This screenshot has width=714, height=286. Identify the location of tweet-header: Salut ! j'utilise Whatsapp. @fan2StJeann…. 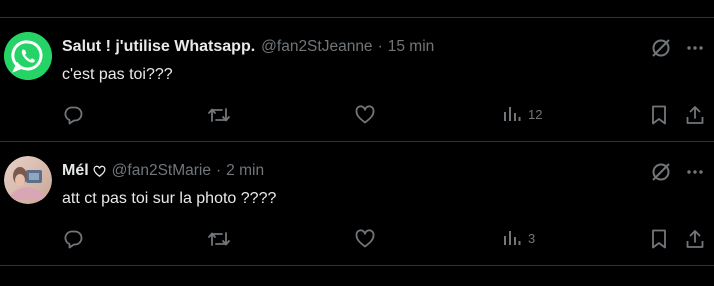
(248, 47).